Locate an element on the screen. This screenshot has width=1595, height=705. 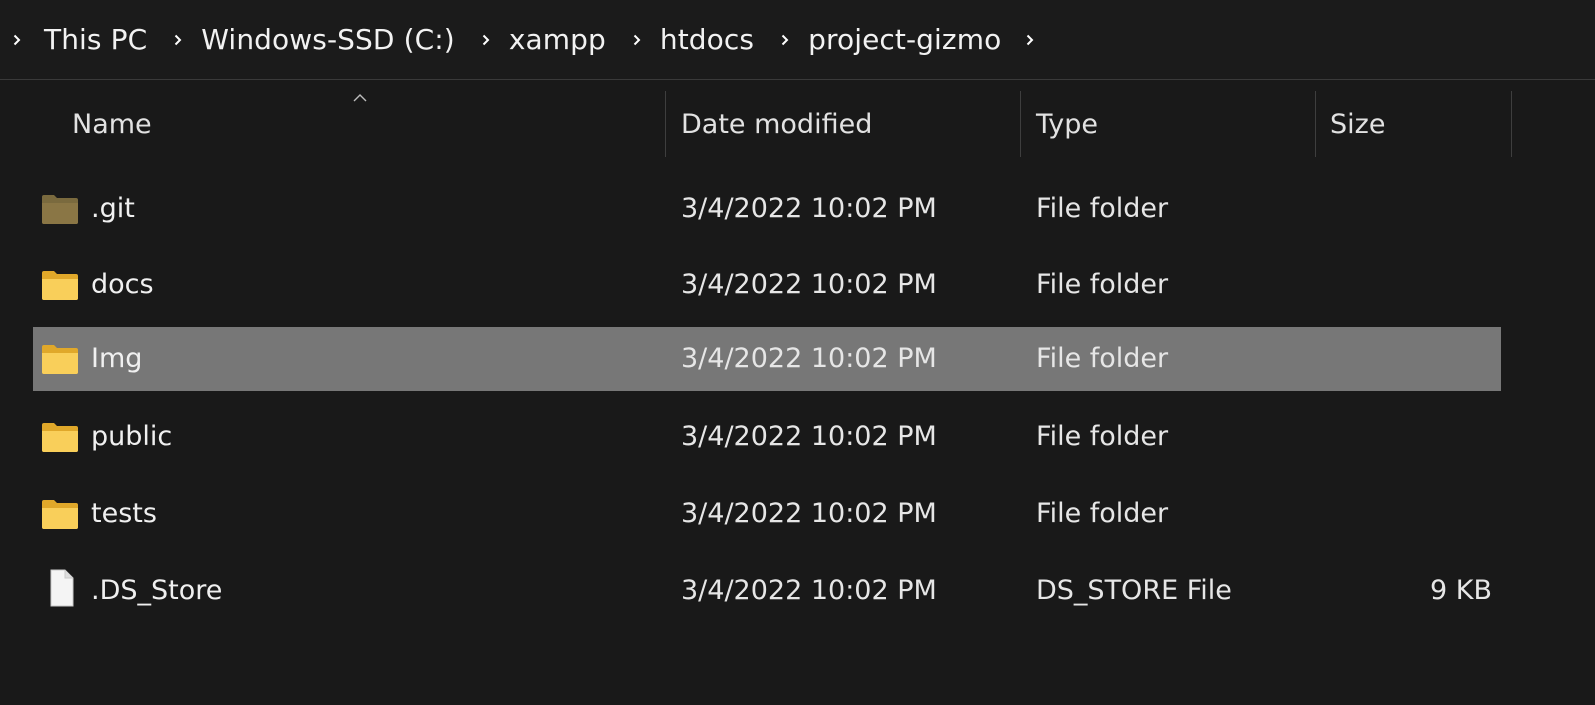
breadcrumb-htdocs: htdocs is located at coordinates (707, 39).